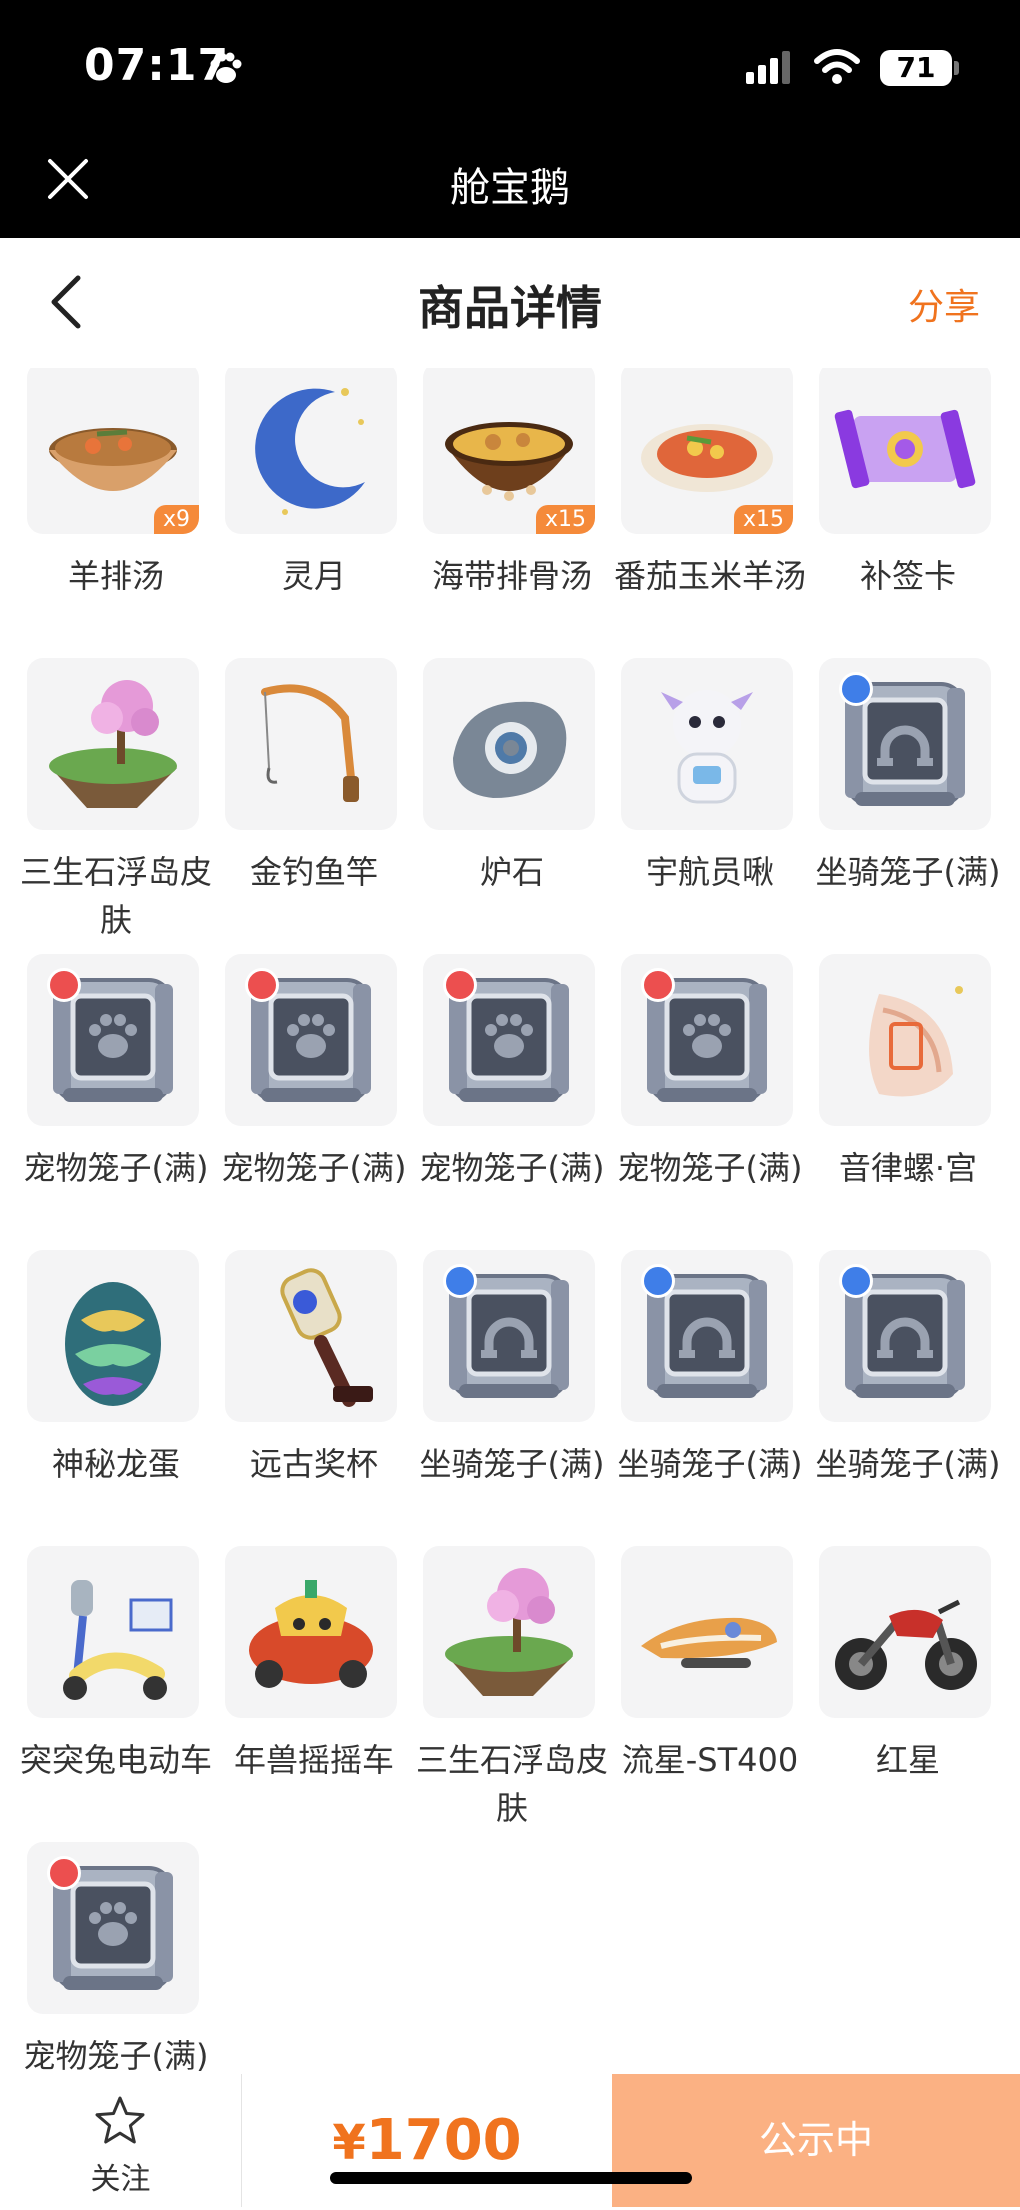 This screenshot has height=2210, width=1020. What do you see at coordinates (226, 67) in the screenshot?
I see `paw-icon` at bounding box center [226, 67].